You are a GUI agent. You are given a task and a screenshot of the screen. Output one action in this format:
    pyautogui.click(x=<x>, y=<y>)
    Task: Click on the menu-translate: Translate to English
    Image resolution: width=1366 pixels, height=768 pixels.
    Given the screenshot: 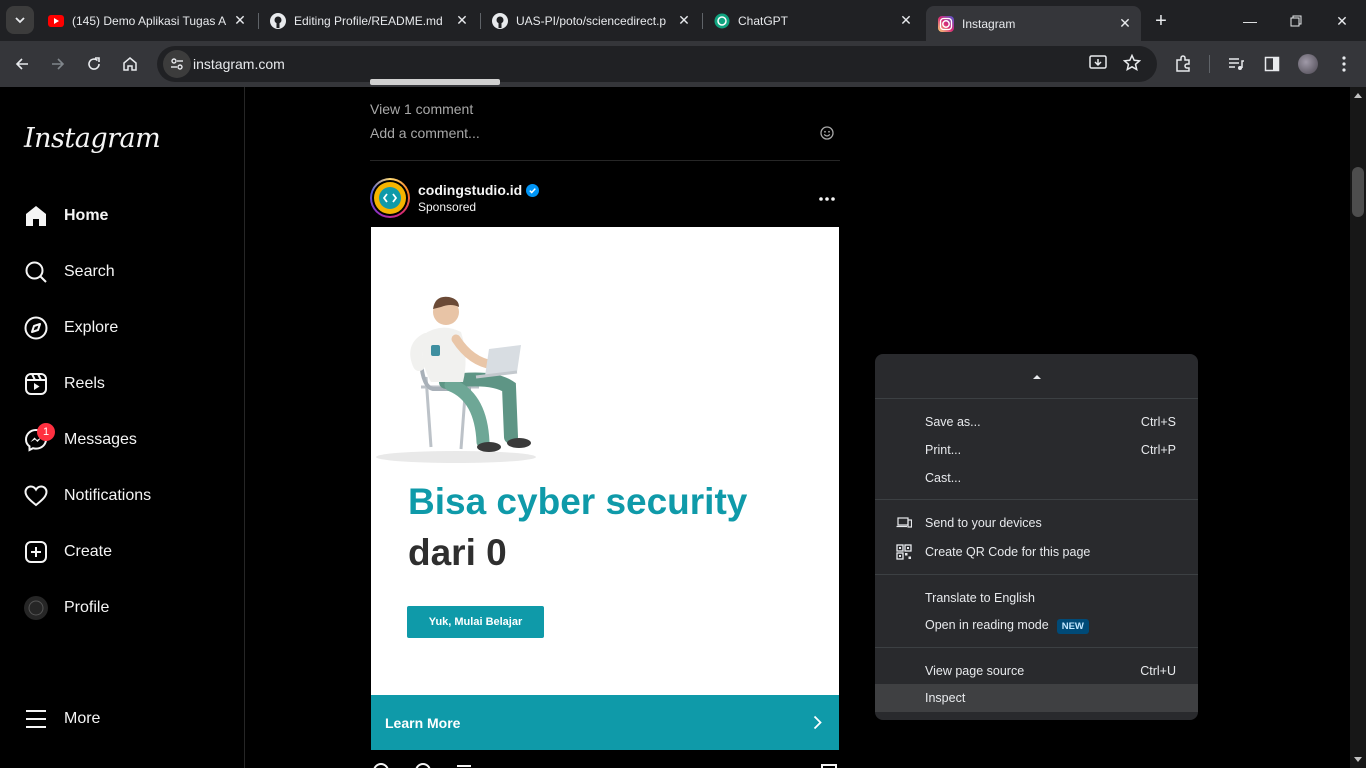 What is the action you would take?
    pyautogui.click(x=1036, y=598)
    